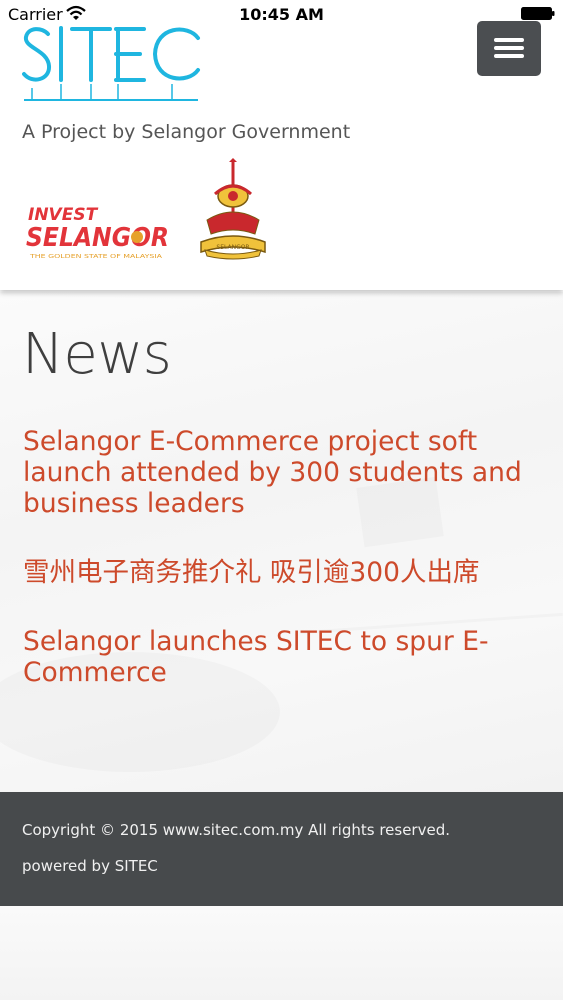  What do you see at coordinates (96, 257) in the screenshot?
I see `invest-logo-subtitle: THE GOLDEN STATE OF MALAYSIA` at bounding box center [96, 257].